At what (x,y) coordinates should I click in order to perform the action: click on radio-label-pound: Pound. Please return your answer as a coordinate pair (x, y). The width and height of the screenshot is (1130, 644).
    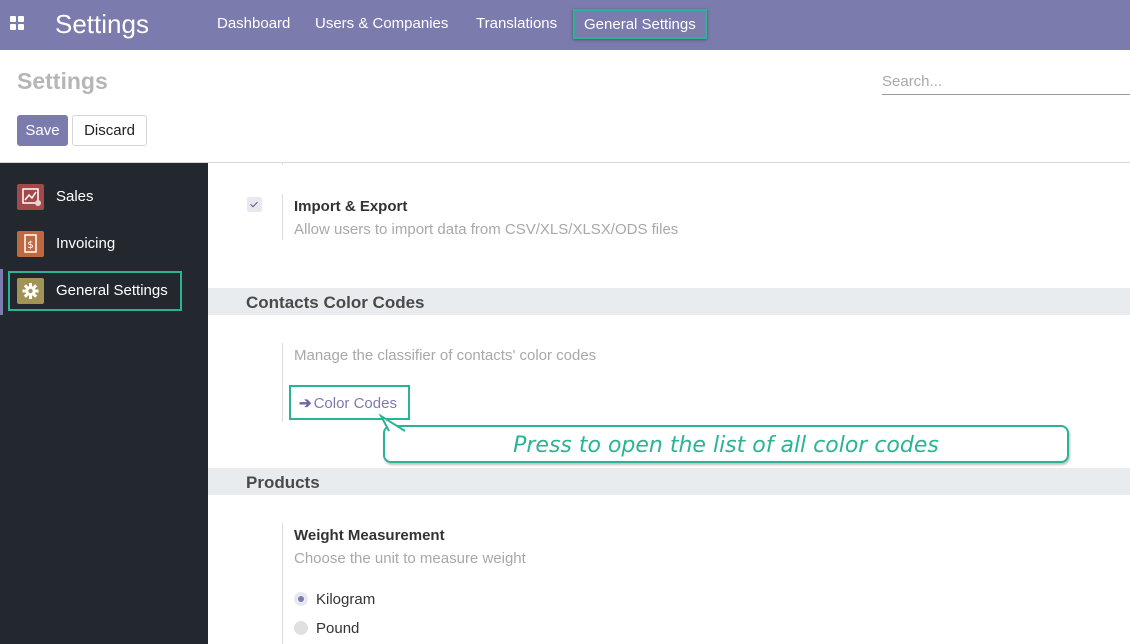
    Looking at the image, I should click on (338, 628).